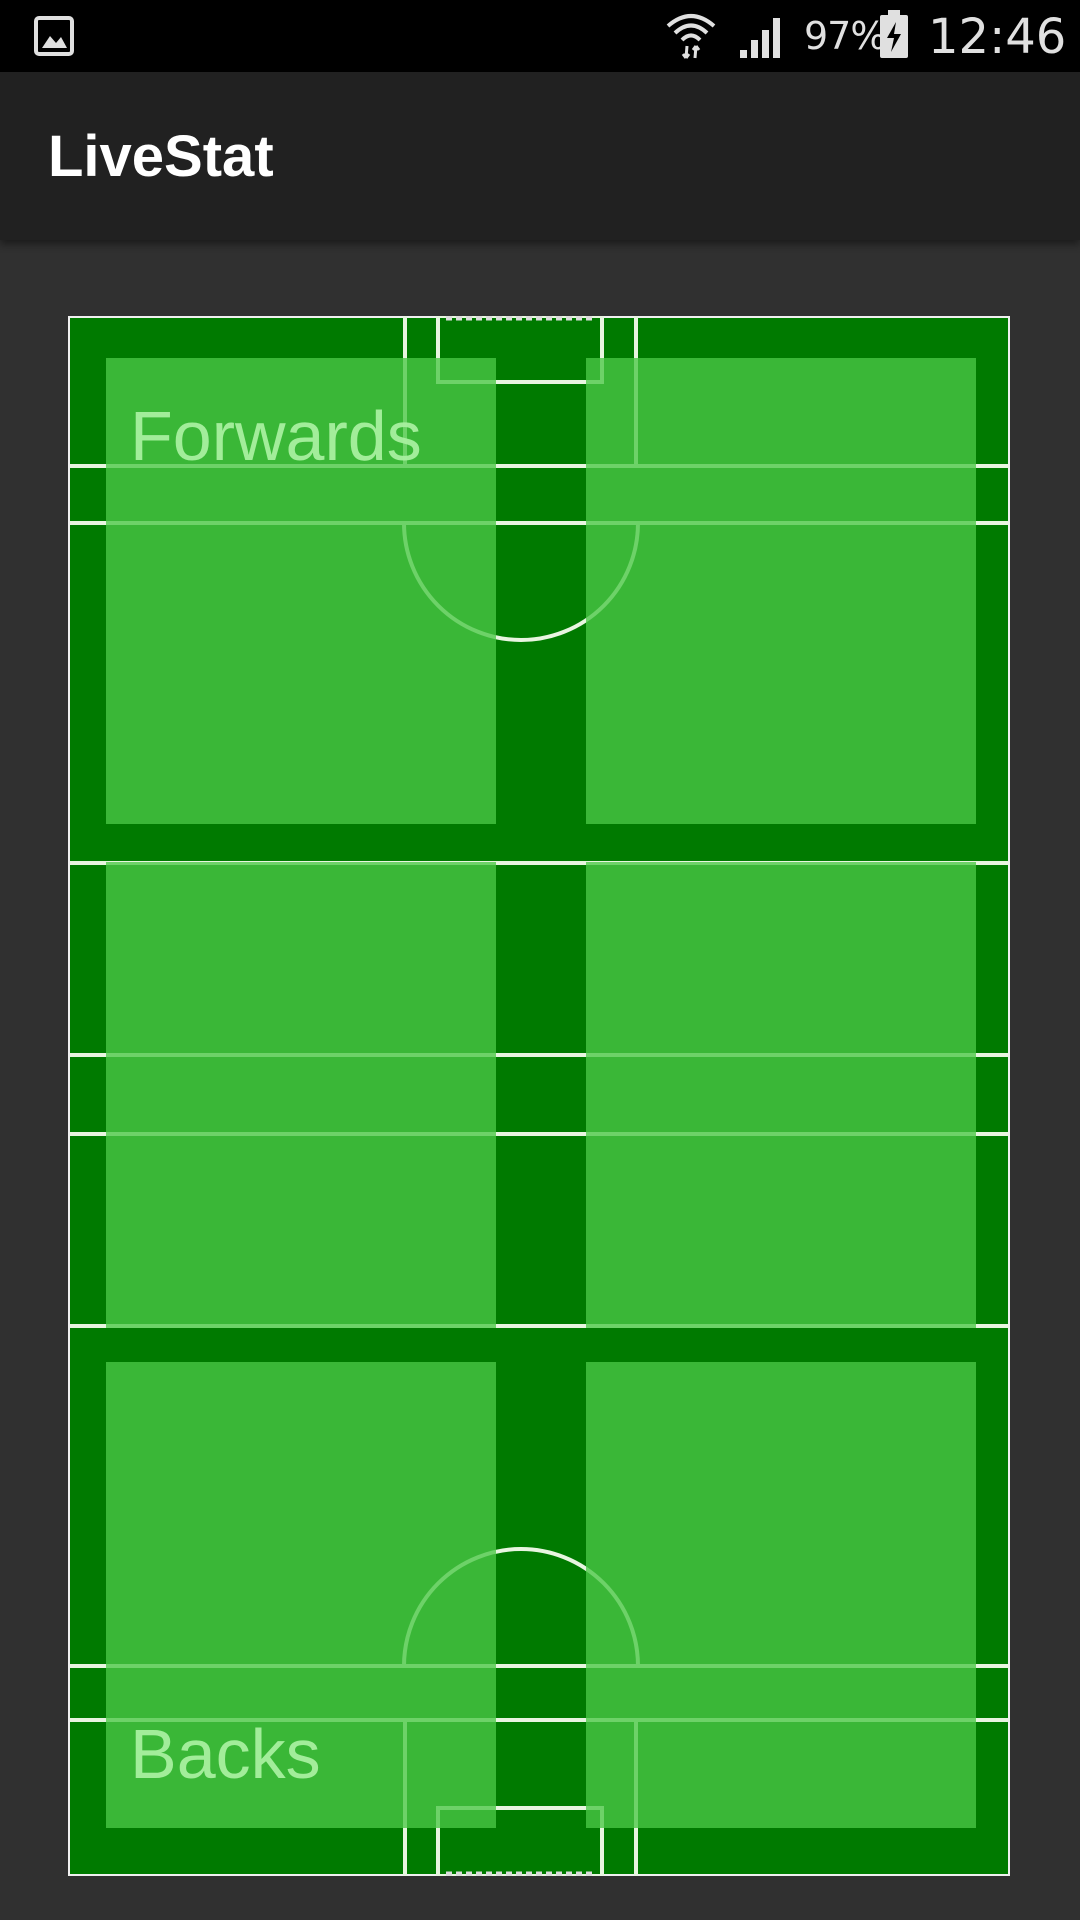  I want to click on status-time: 12:46, so click(997, 37).